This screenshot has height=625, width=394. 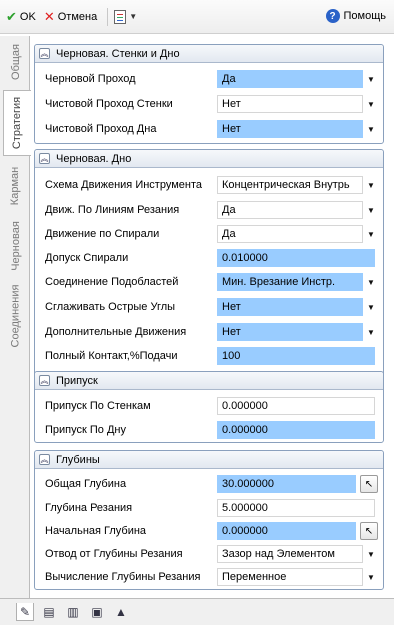 I want to click on property-label: Движение по Спирали, so click(x=102, y=234).